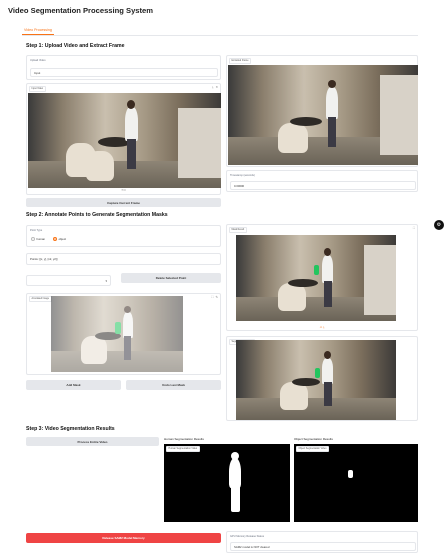 The height and width of the screenshot is (557, 446). Describe the element at coordinates (106, 280) in the screenshot. I see `chevron-down-icon: ▾` at that location.